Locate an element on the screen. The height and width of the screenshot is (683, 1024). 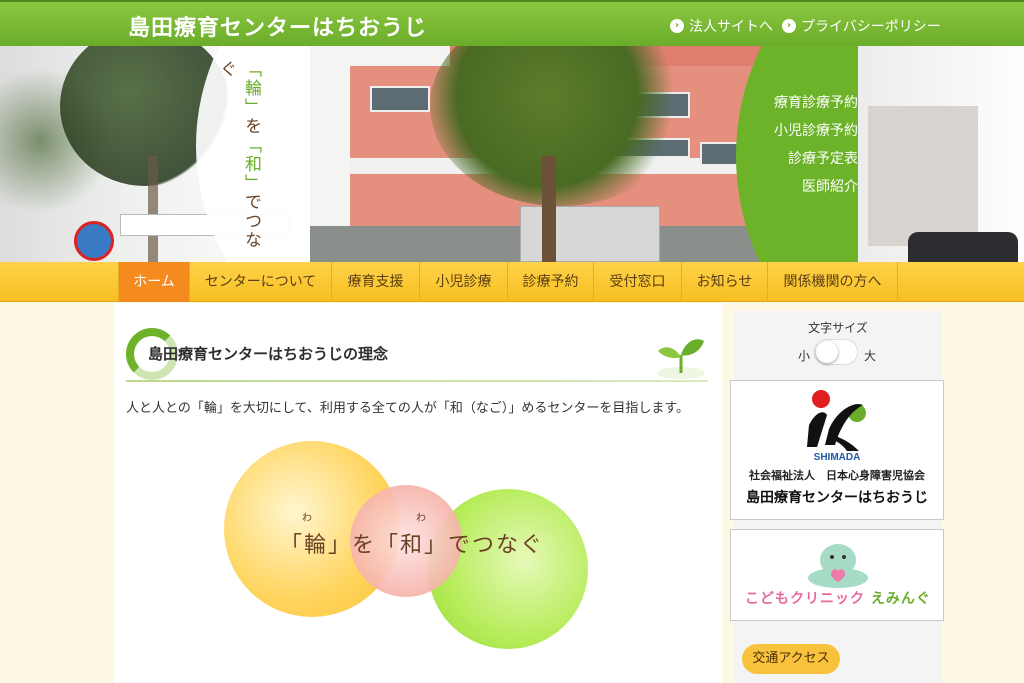
doctors-link: 医師紹介 is located at coordinates (830, 186).